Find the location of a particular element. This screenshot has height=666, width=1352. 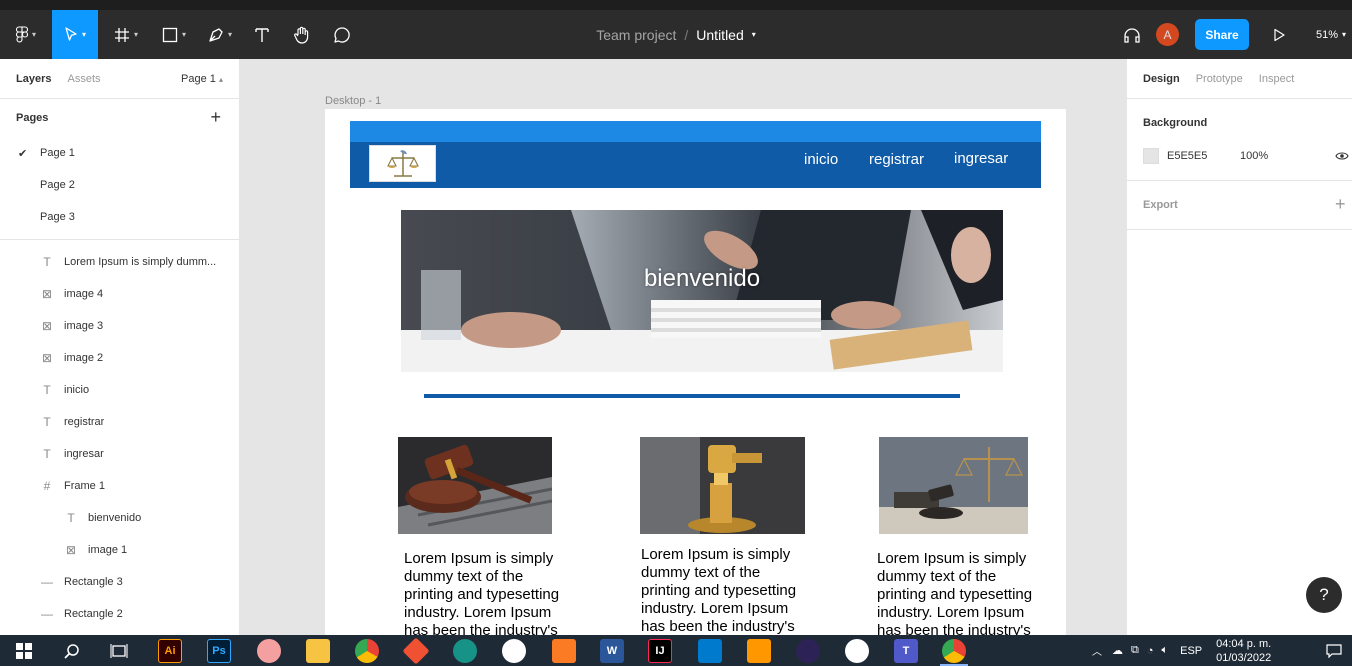

windows-icon is located at coordinates (24, 651).